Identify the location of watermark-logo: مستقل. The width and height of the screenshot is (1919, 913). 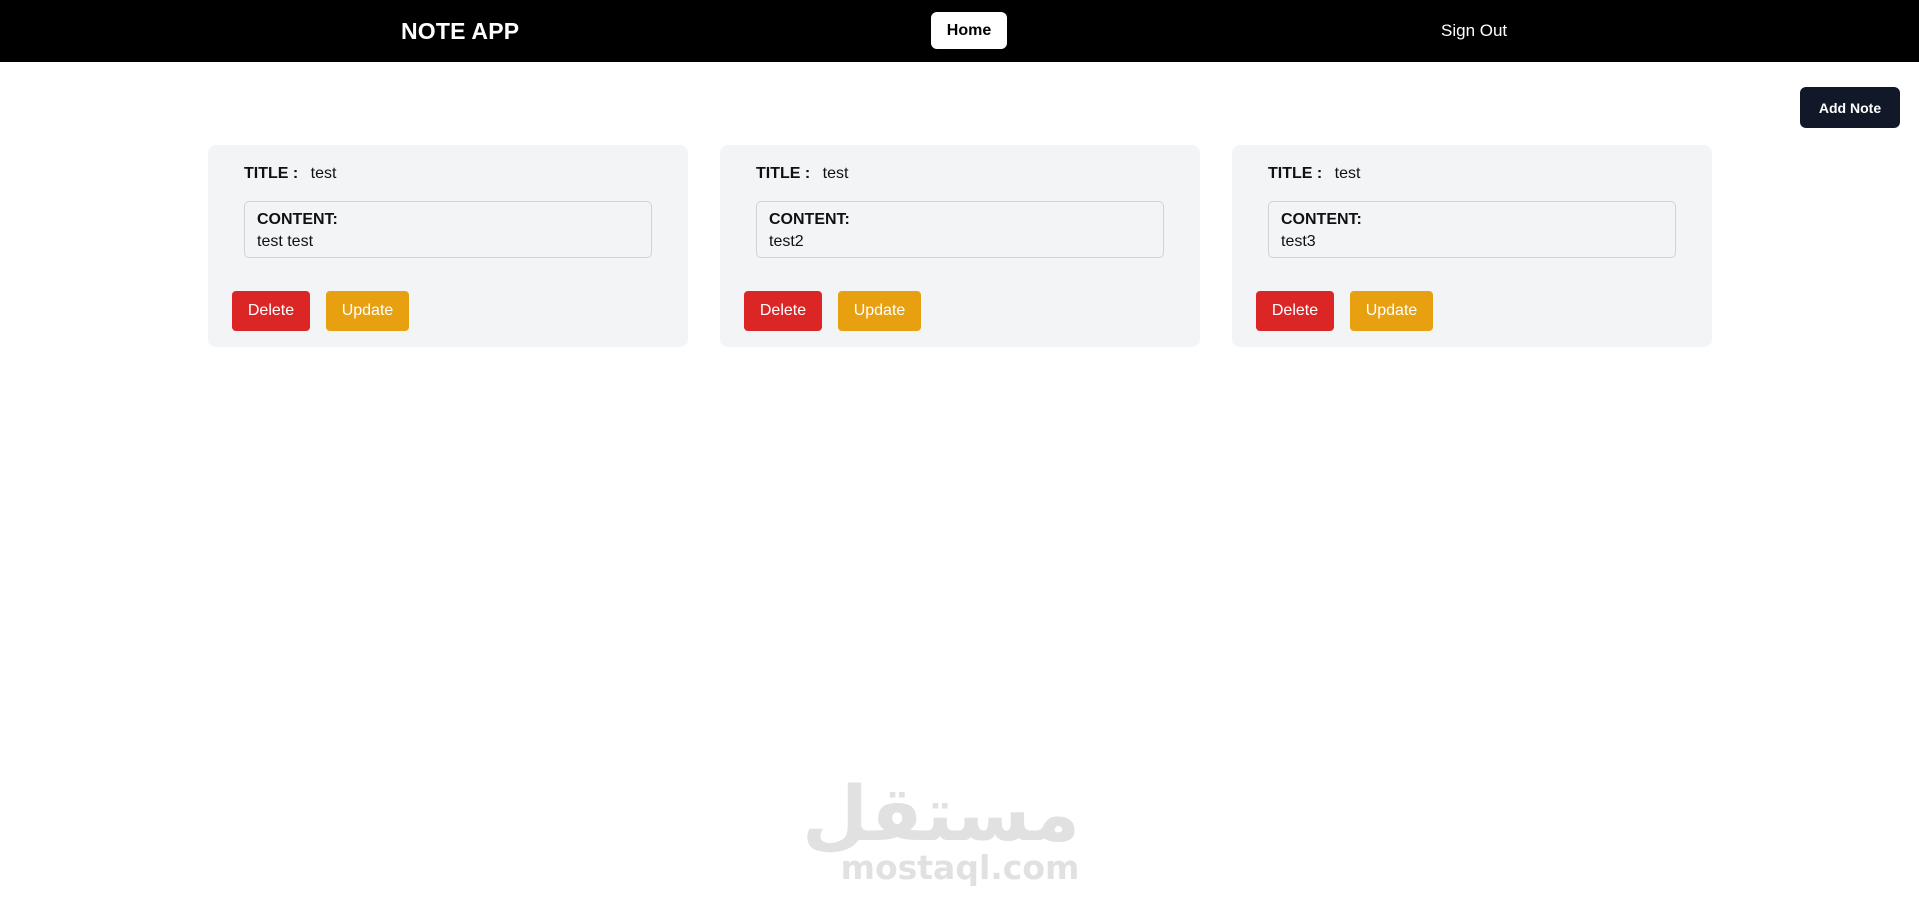
(941, 813).